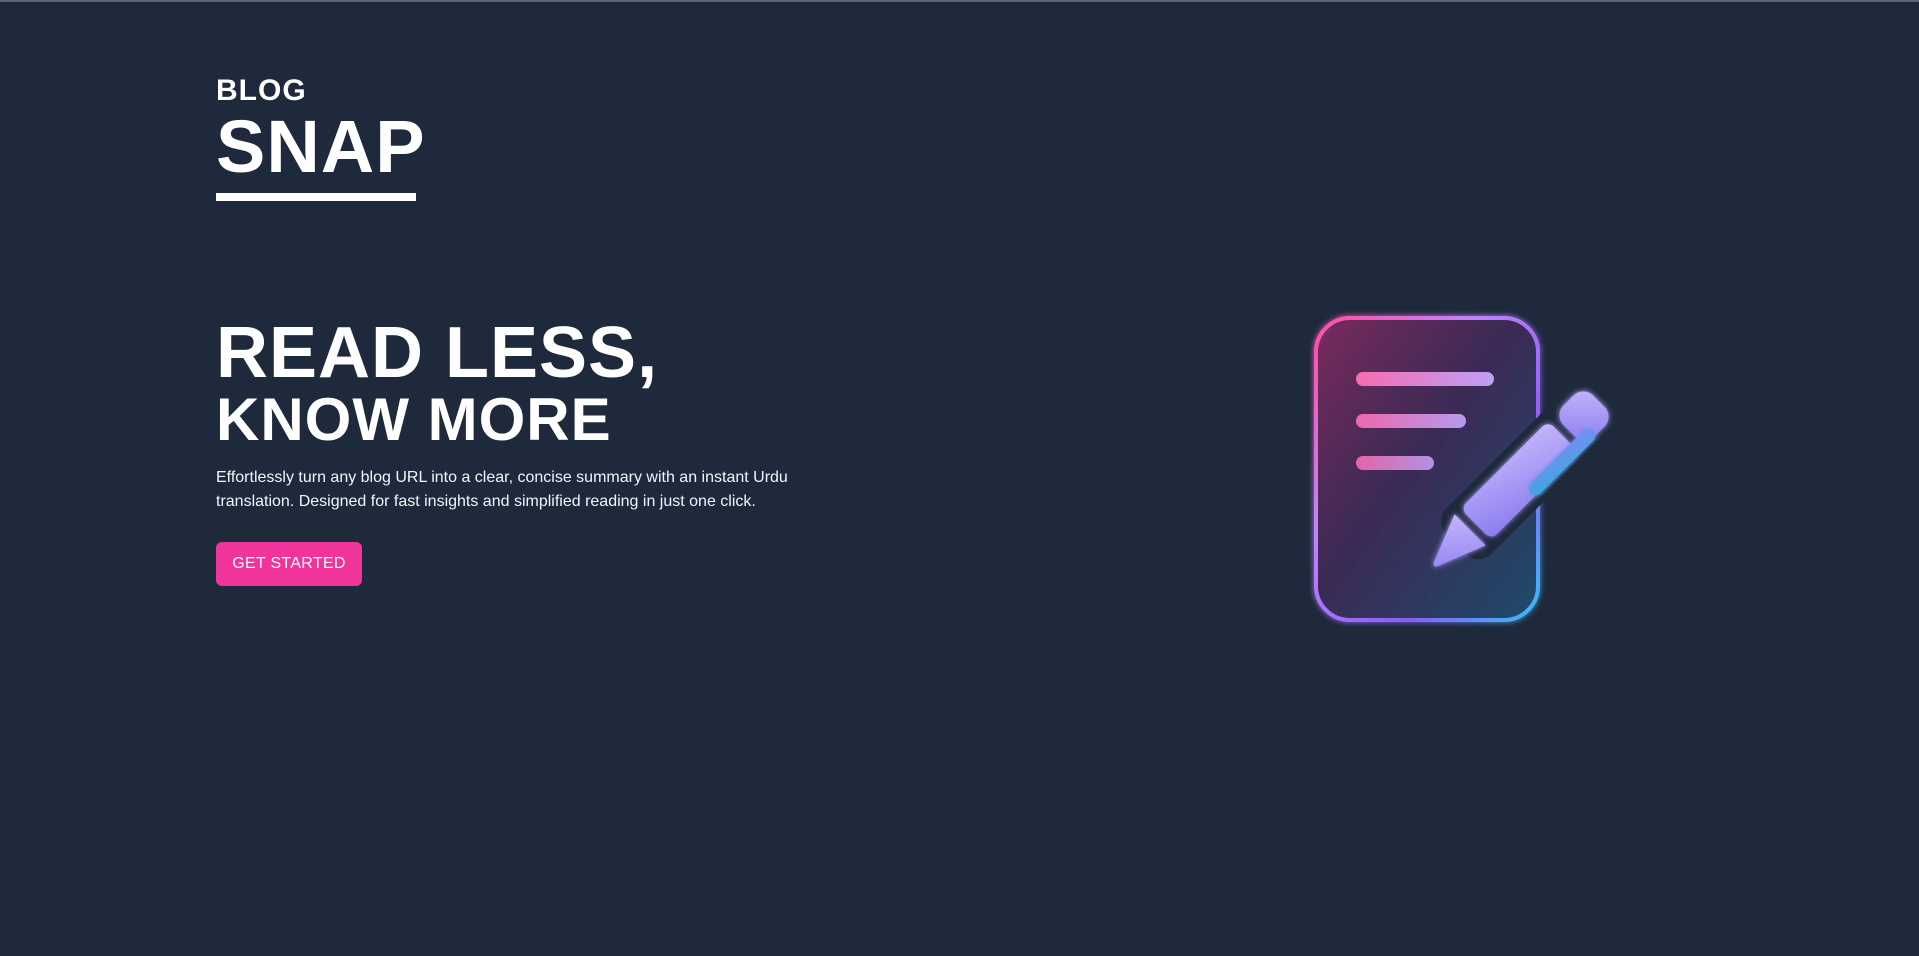  I want to click on document-pencil-icon, so click(1470, 470).